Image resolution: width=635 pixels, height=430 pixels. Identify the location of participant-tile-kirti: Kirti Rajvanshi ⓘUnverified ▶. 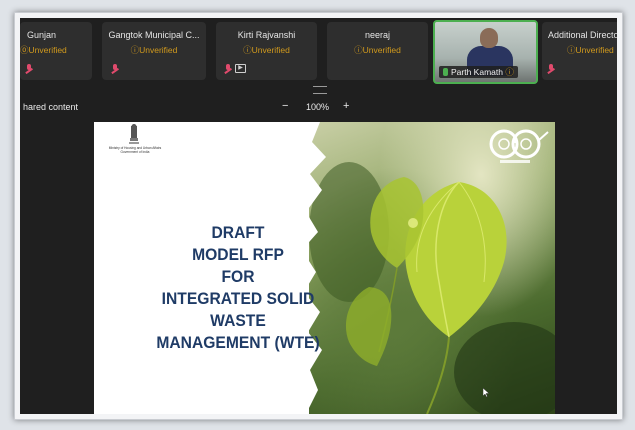
(266, 51).